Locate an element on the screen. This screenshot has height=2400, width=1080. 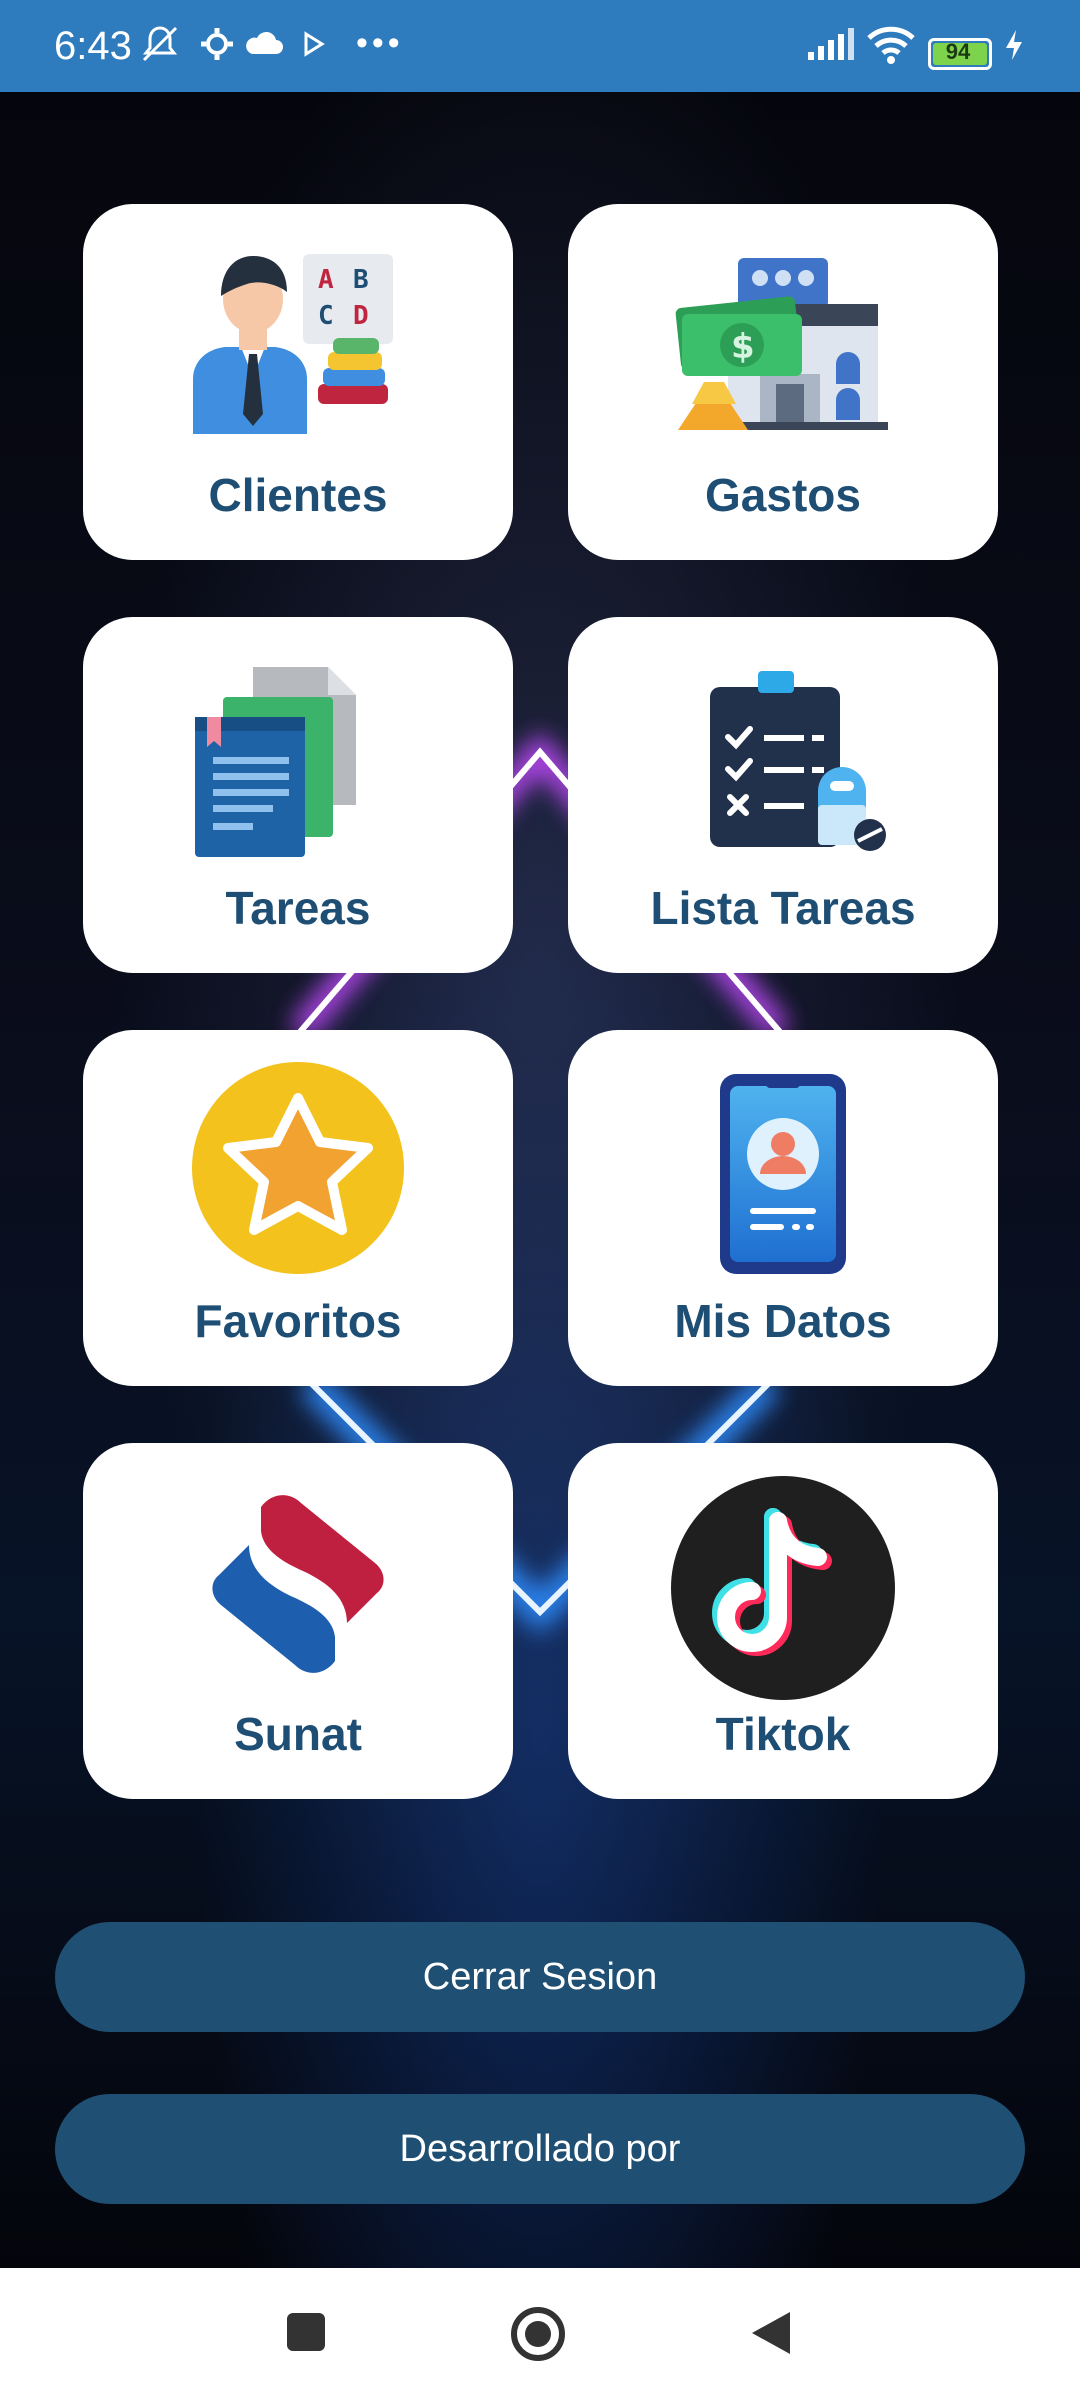
home-circle-icon is located at coordinates (538, 2334).